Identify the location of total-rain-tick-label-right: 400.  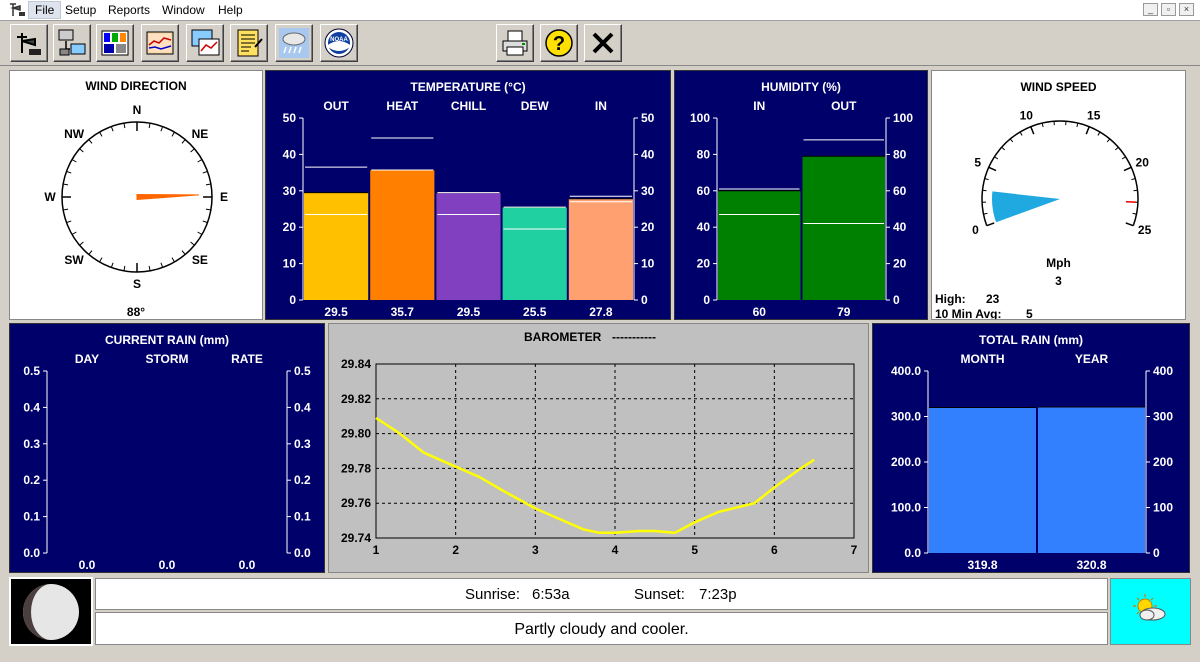
(1163, 371).